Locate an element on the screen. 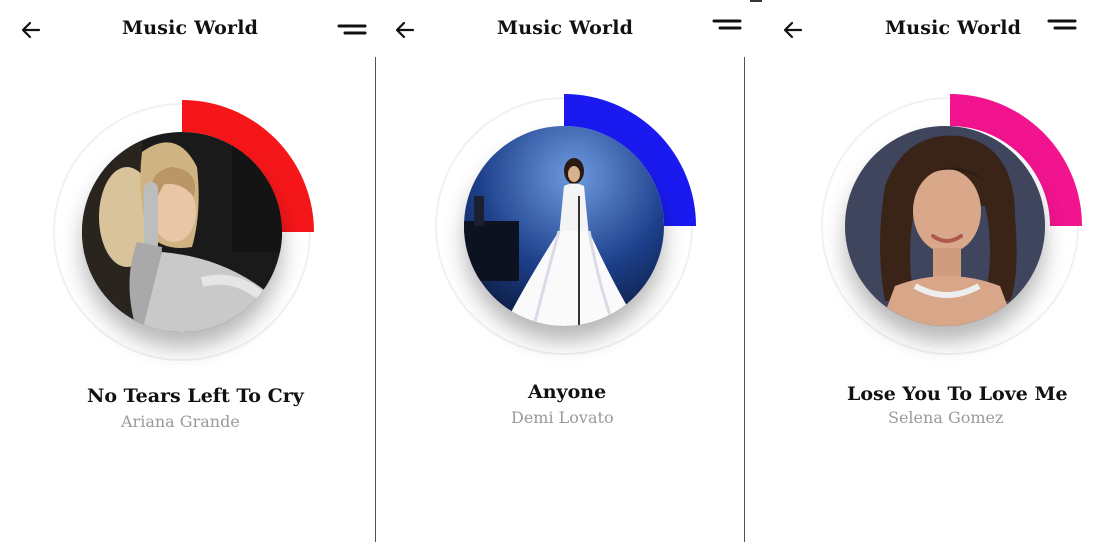 The height and width of the screenshot is (542, 1118). artist-name: Selena Gomez is located at coordinates (946, 417).